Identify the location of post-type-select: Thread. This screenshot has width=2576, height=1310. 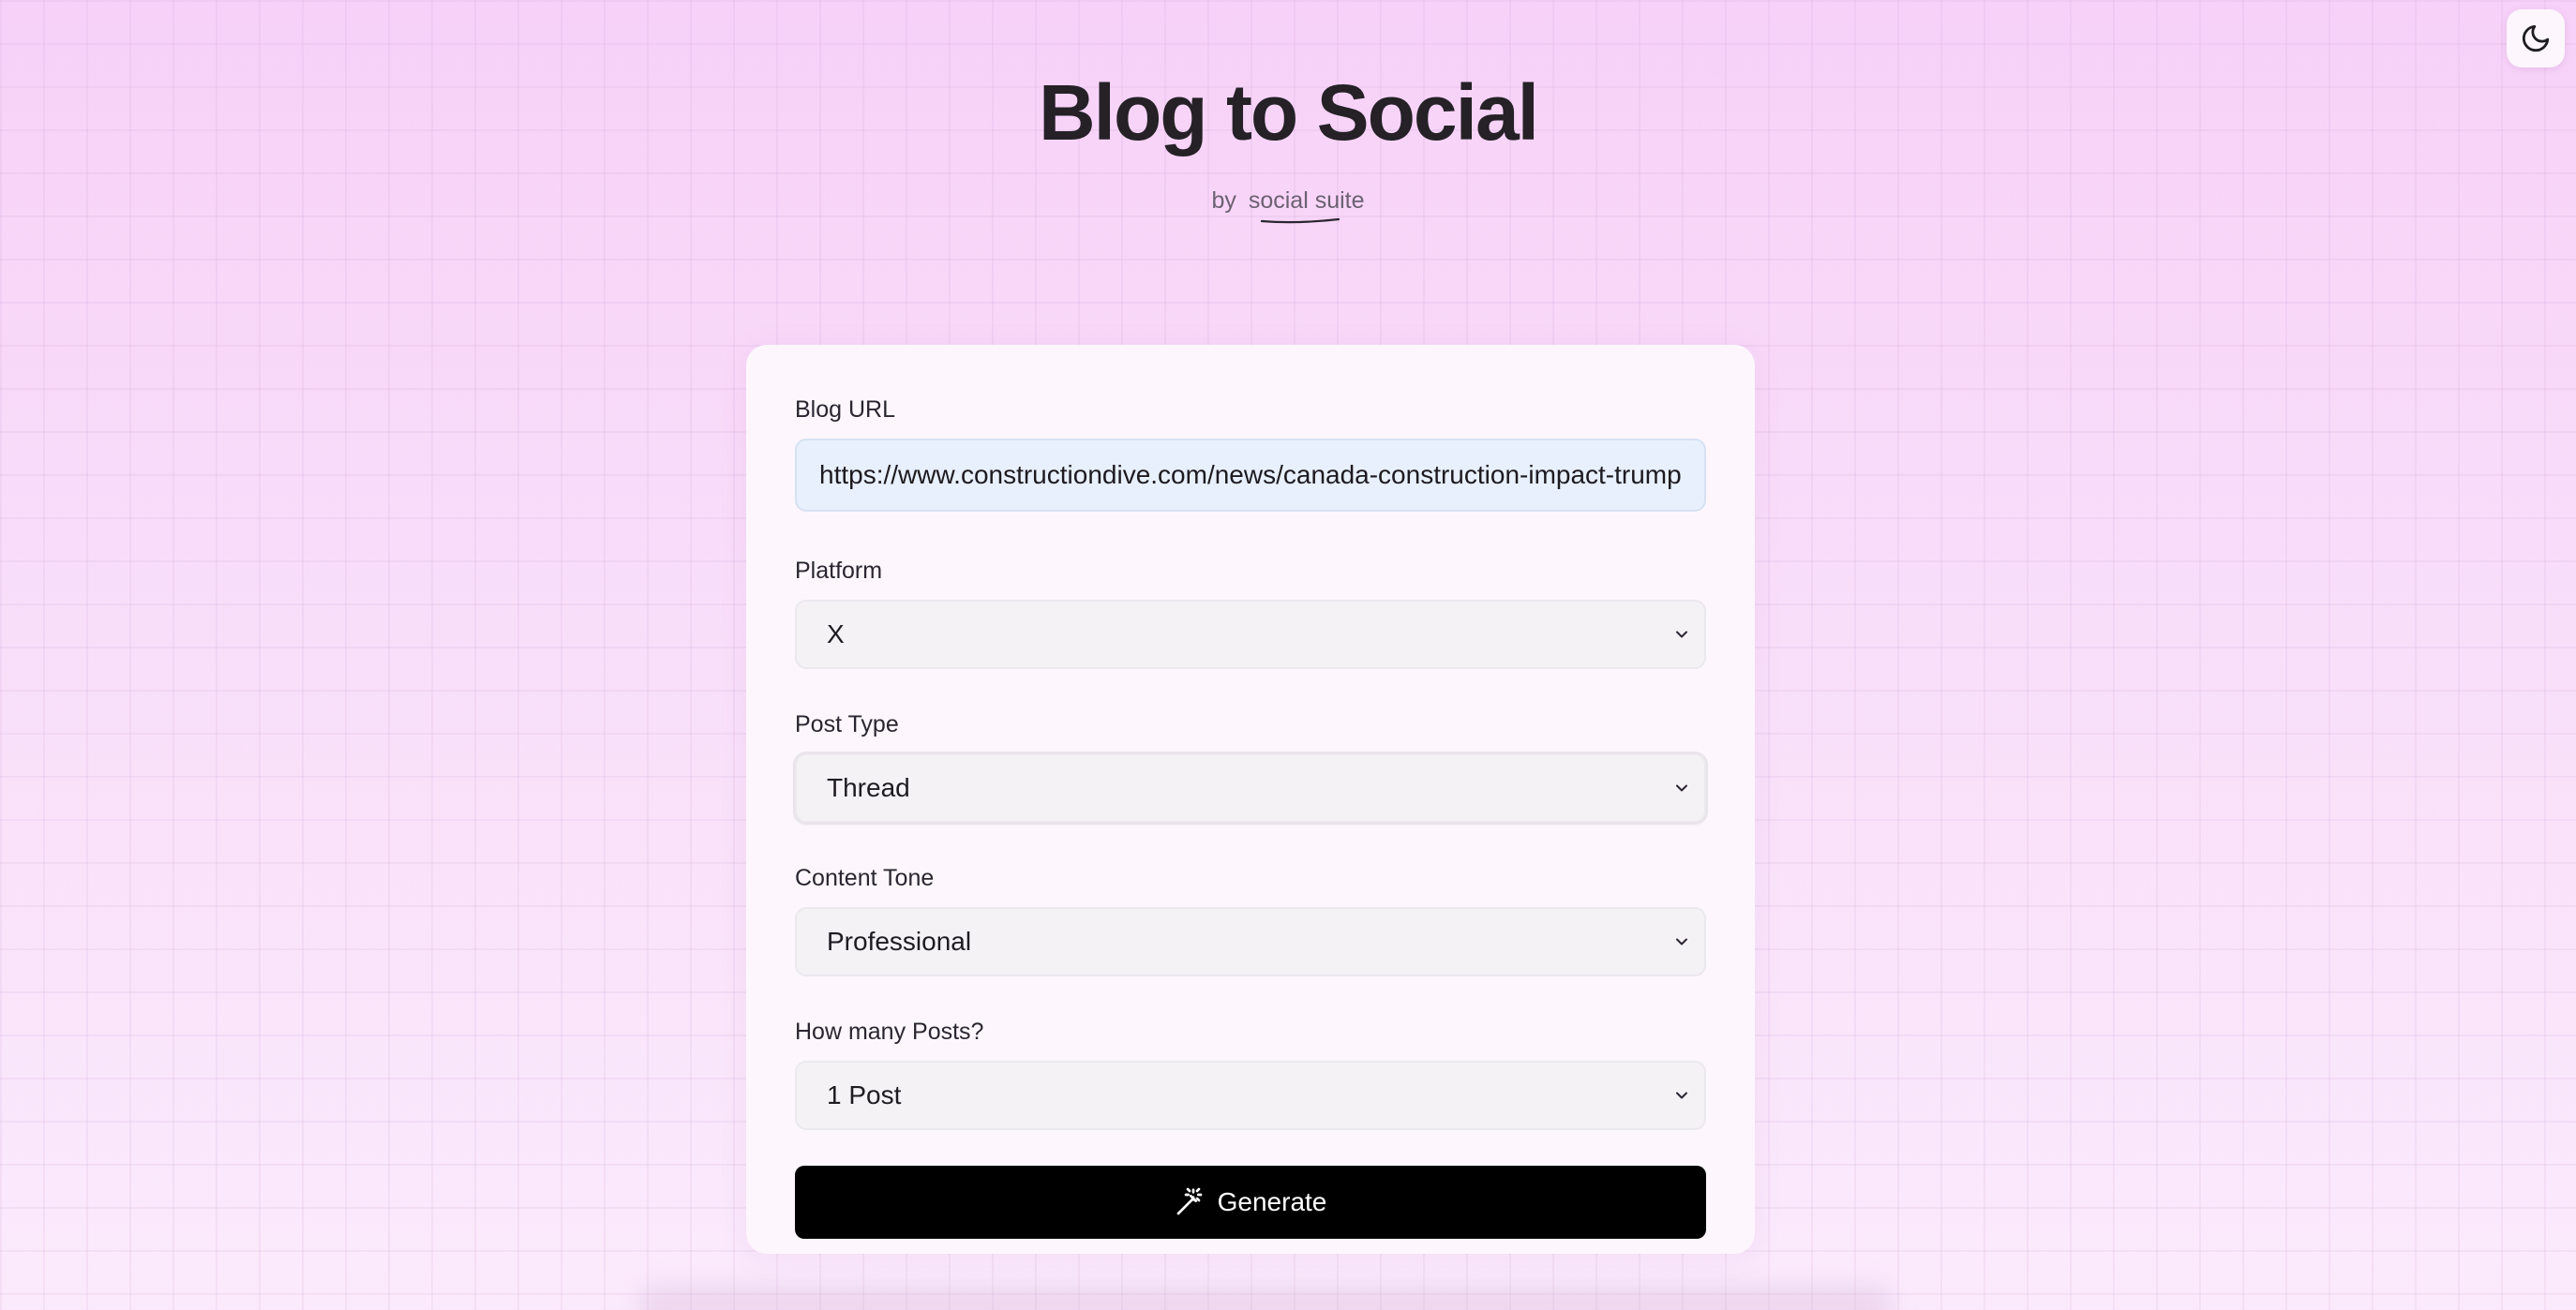
(1250, 788).